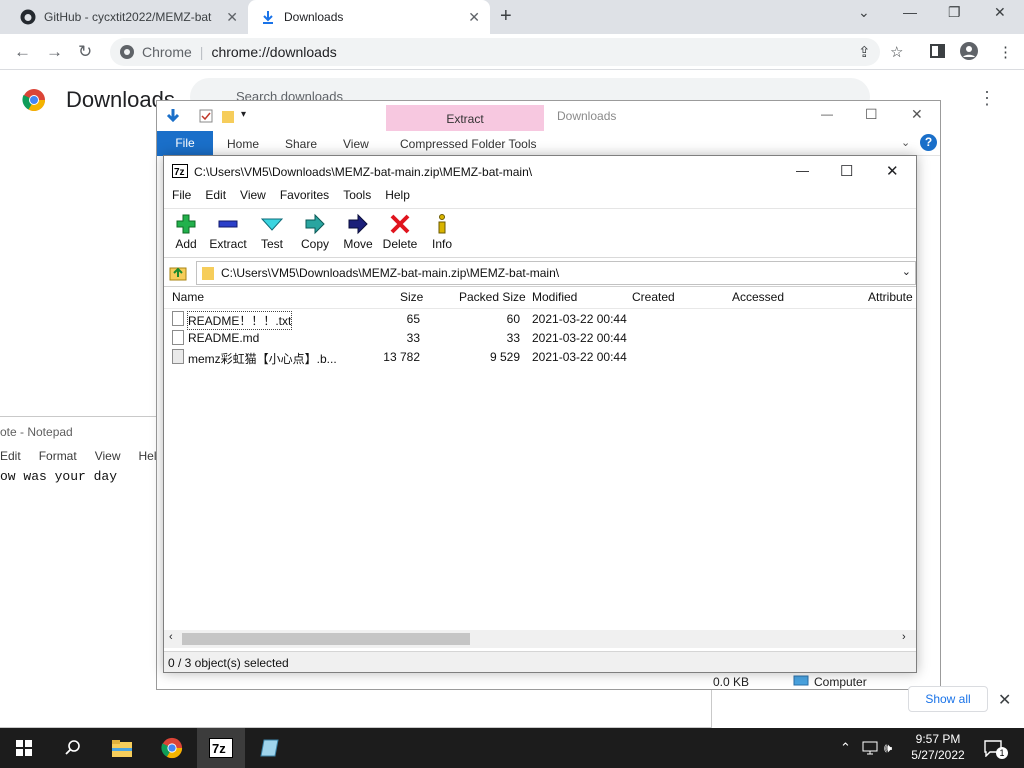 The width and height of the screenshot is (1024, 768). What do you see at coordinates (1004, 700) in the screenshot?
I see `close-shelf-icon: ✕` at bounding box center [1004, 700].